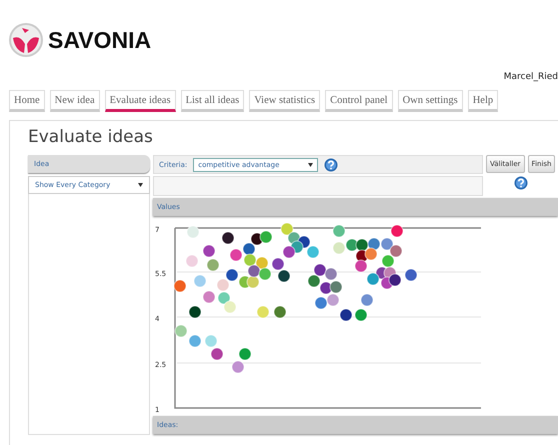 This screenshot has height=445, width=558. I want to click on nav-tab: Control panel, so click(359, 101).